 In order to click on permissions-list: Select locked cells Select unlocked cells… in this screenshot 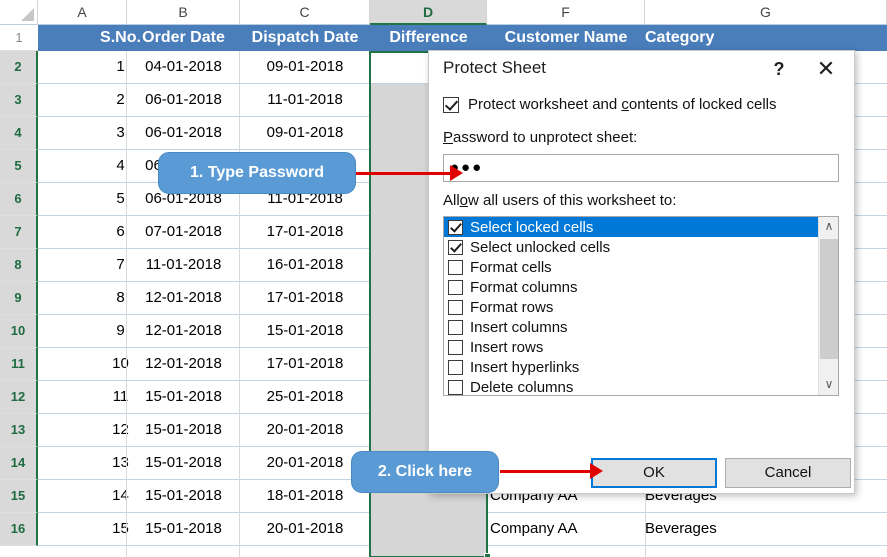, I will do `click(631, 306)`.